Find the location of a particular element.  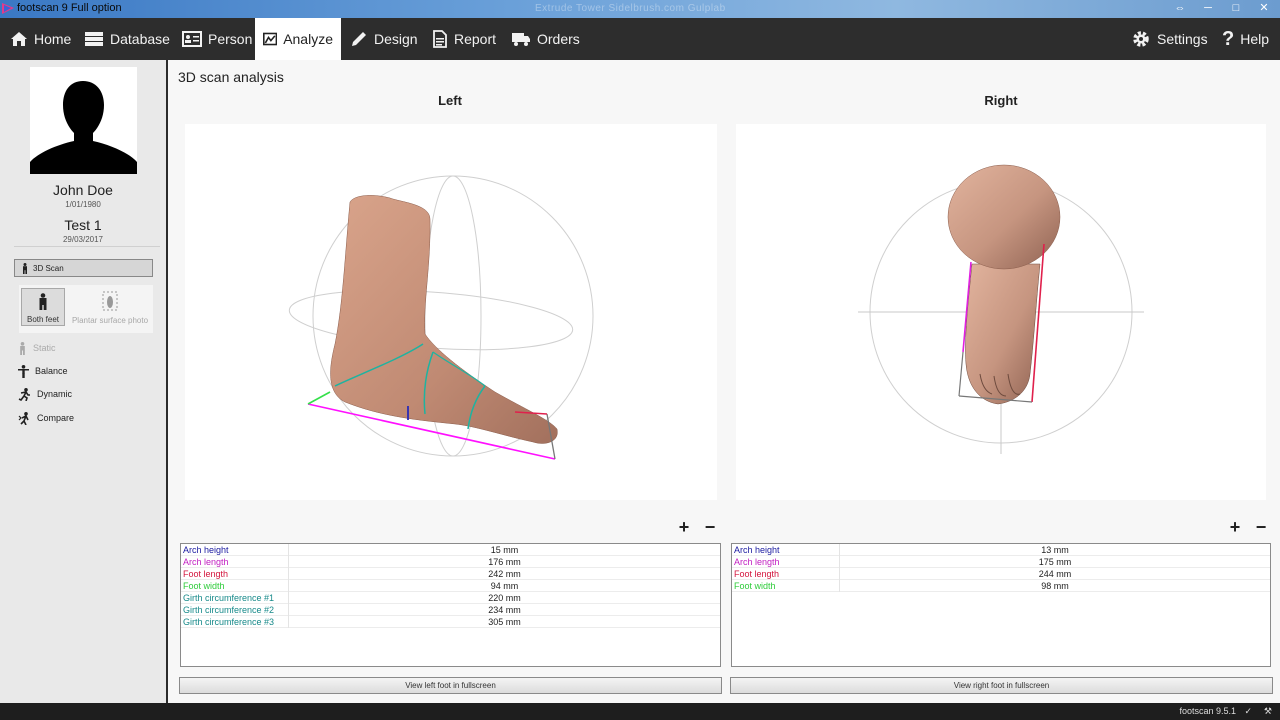

nav-report-label: Report is located at coordinates (475, 39).